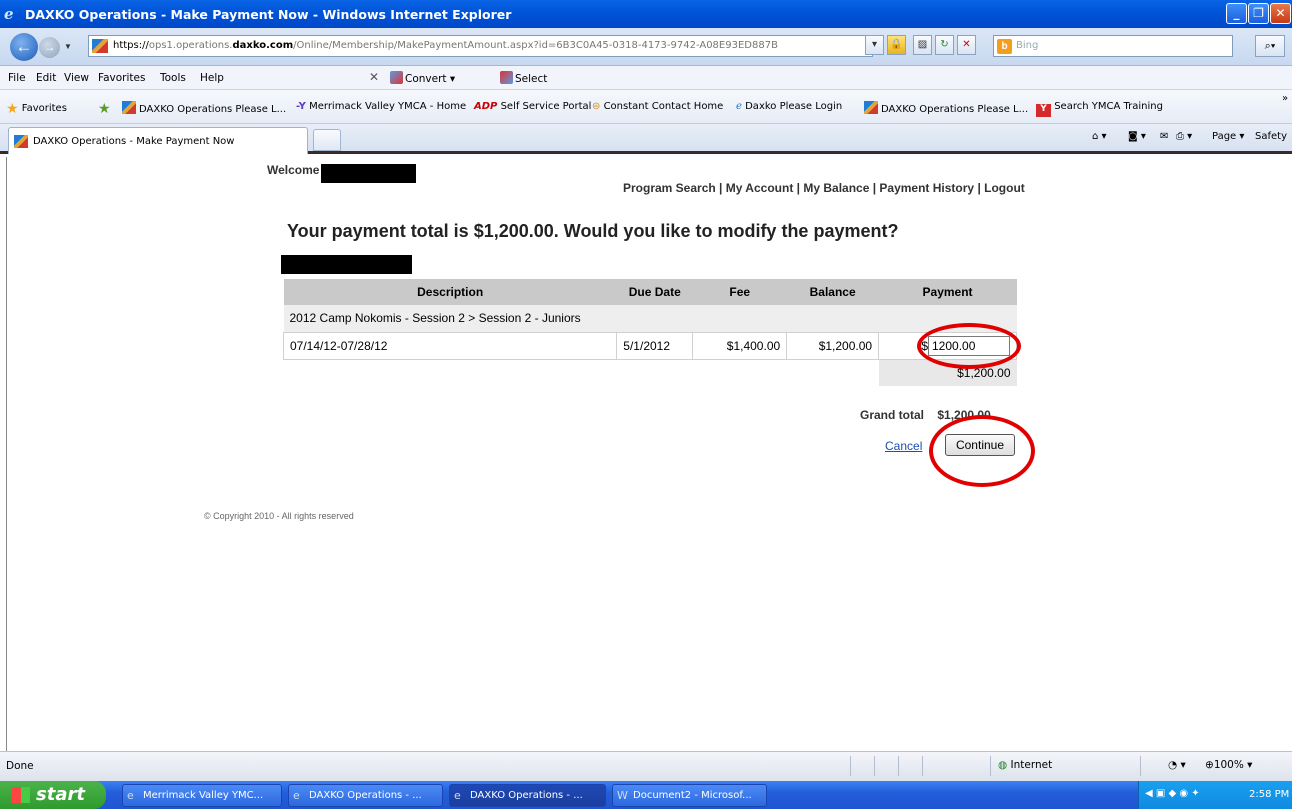  What do you see at coordinates (925, 415) in the screenshot?
I see `grand-total: Grand total $1,200.00` at bounding box center [925, 415].